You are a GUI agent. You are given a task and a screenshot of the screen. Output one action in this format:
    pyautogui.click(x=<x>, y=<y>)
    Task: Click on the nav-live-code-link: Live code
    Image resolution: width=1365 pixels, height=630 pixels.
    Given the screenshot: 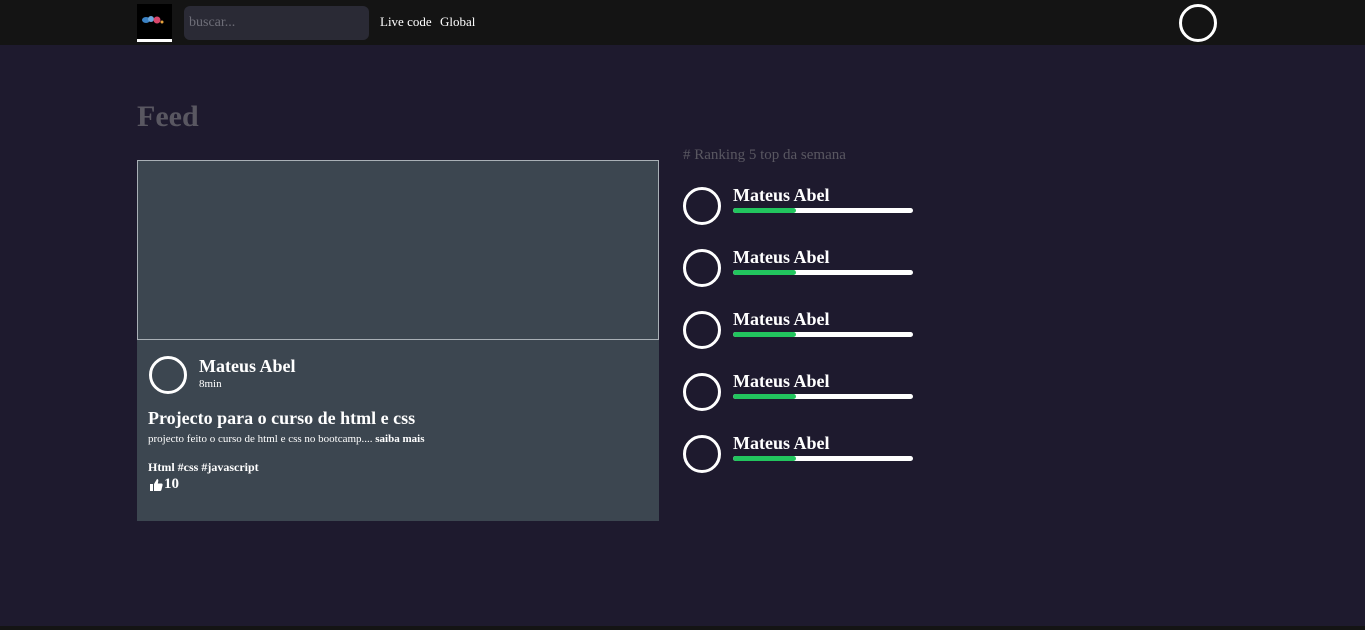 What is the action you would take?
    pyautogui.click(x=406, y=22)
    